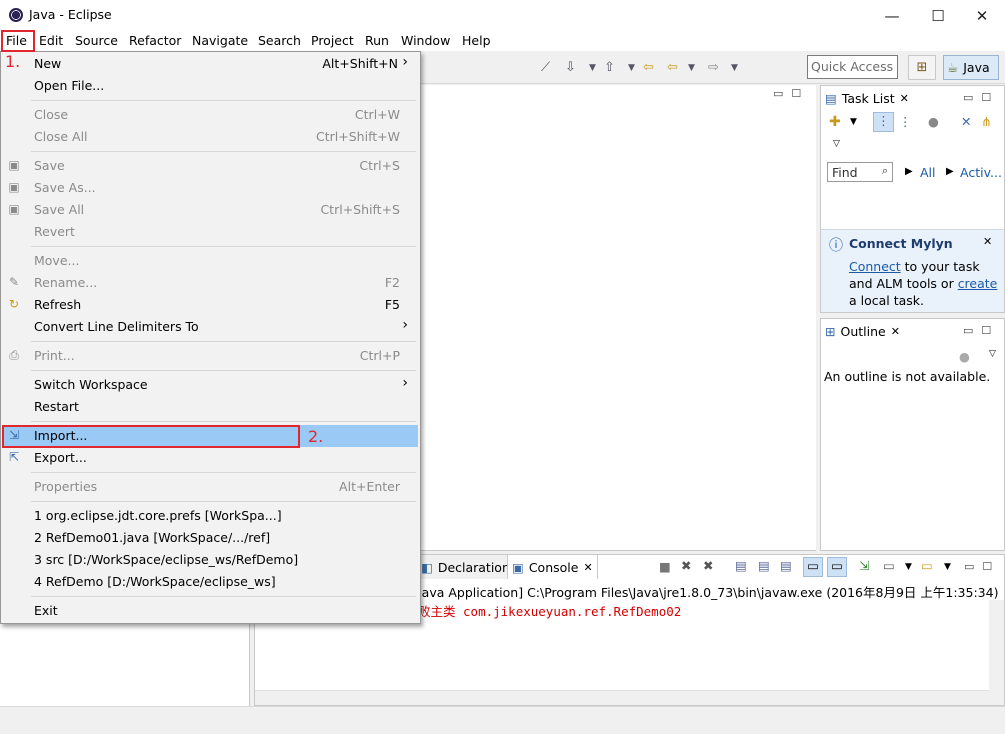 This screenshot has width=1005, height=734. What do you see at coordinates (210, 327) in the screenshot?
I see `menu-item-convert-line-delimiters: Convert Line Delimiters To ›` at bounding box center [210, 327].